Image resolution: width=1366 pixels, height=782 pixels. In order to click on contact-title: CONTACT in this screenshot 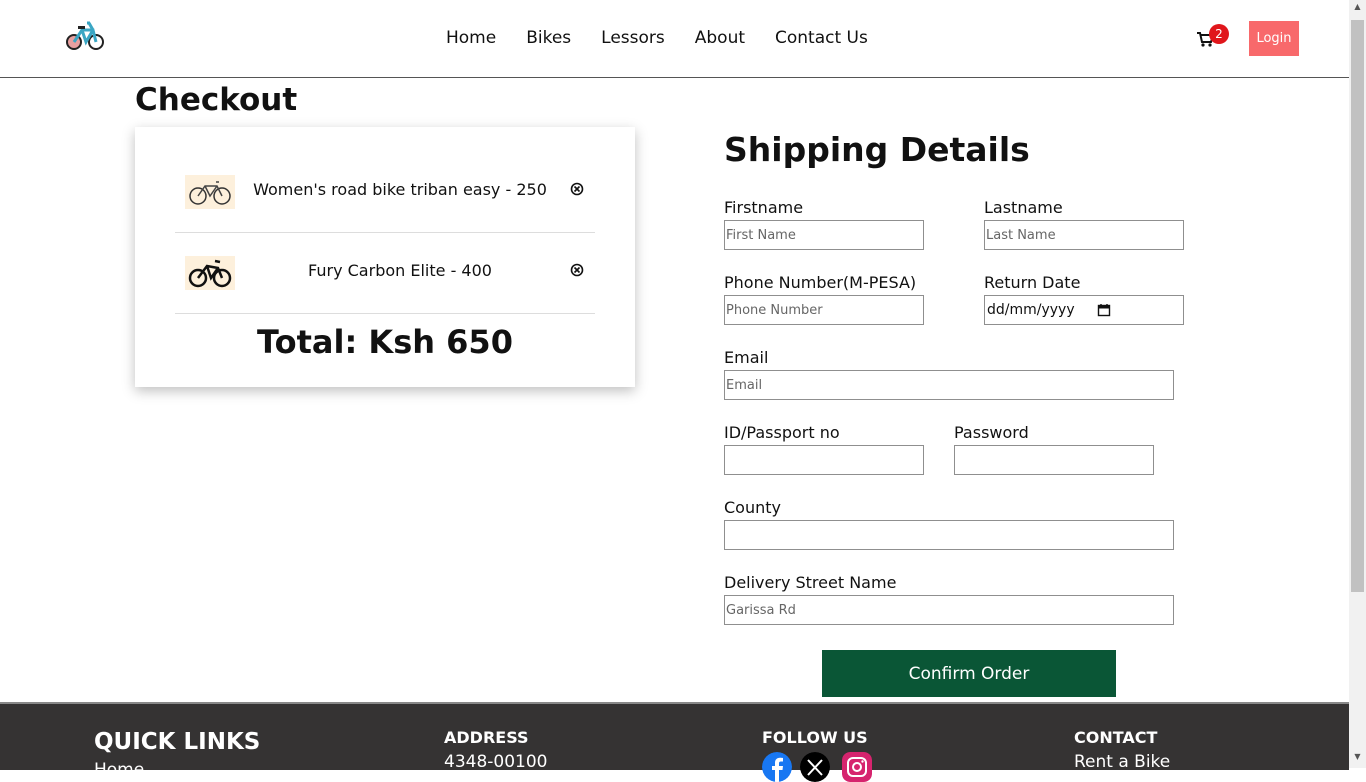, I will do `click(1116, 737)`.